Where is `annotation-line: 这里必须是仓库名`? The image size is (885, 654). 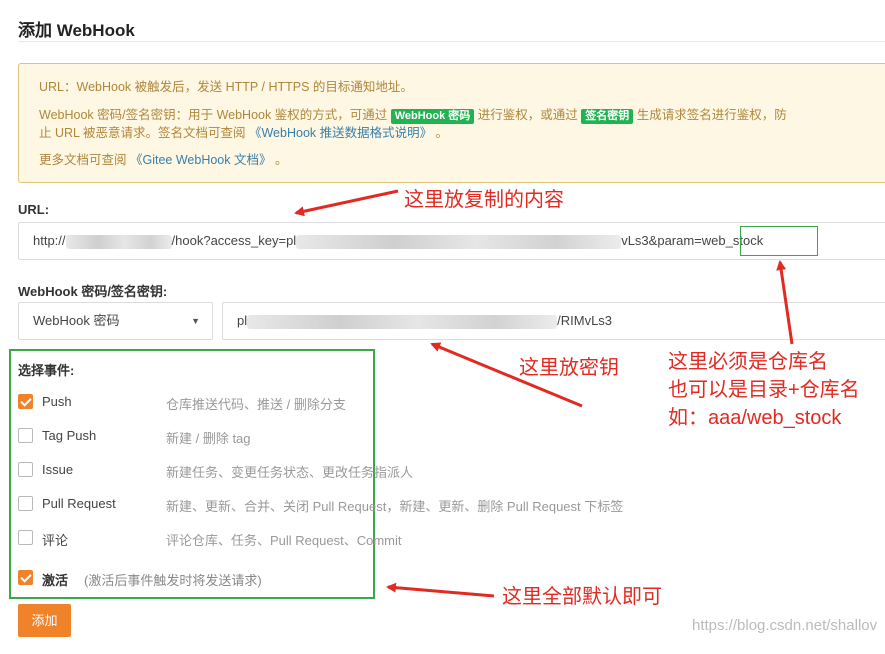
annotation-line: 这里必须是仓库名 is located at coordinates (748, 362).